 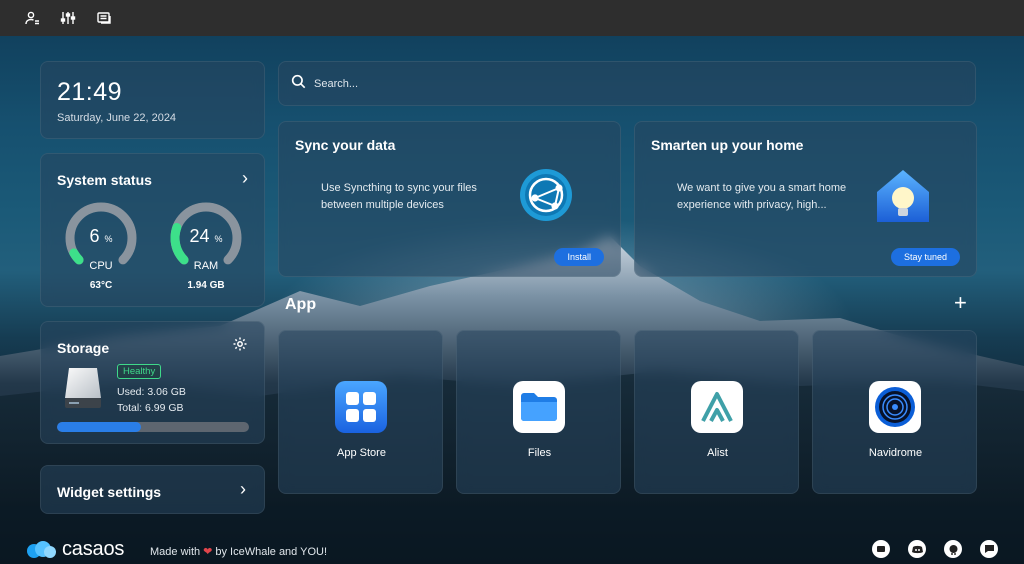 I want to click on status-badge: Healthy, so click(x=139, y=371).